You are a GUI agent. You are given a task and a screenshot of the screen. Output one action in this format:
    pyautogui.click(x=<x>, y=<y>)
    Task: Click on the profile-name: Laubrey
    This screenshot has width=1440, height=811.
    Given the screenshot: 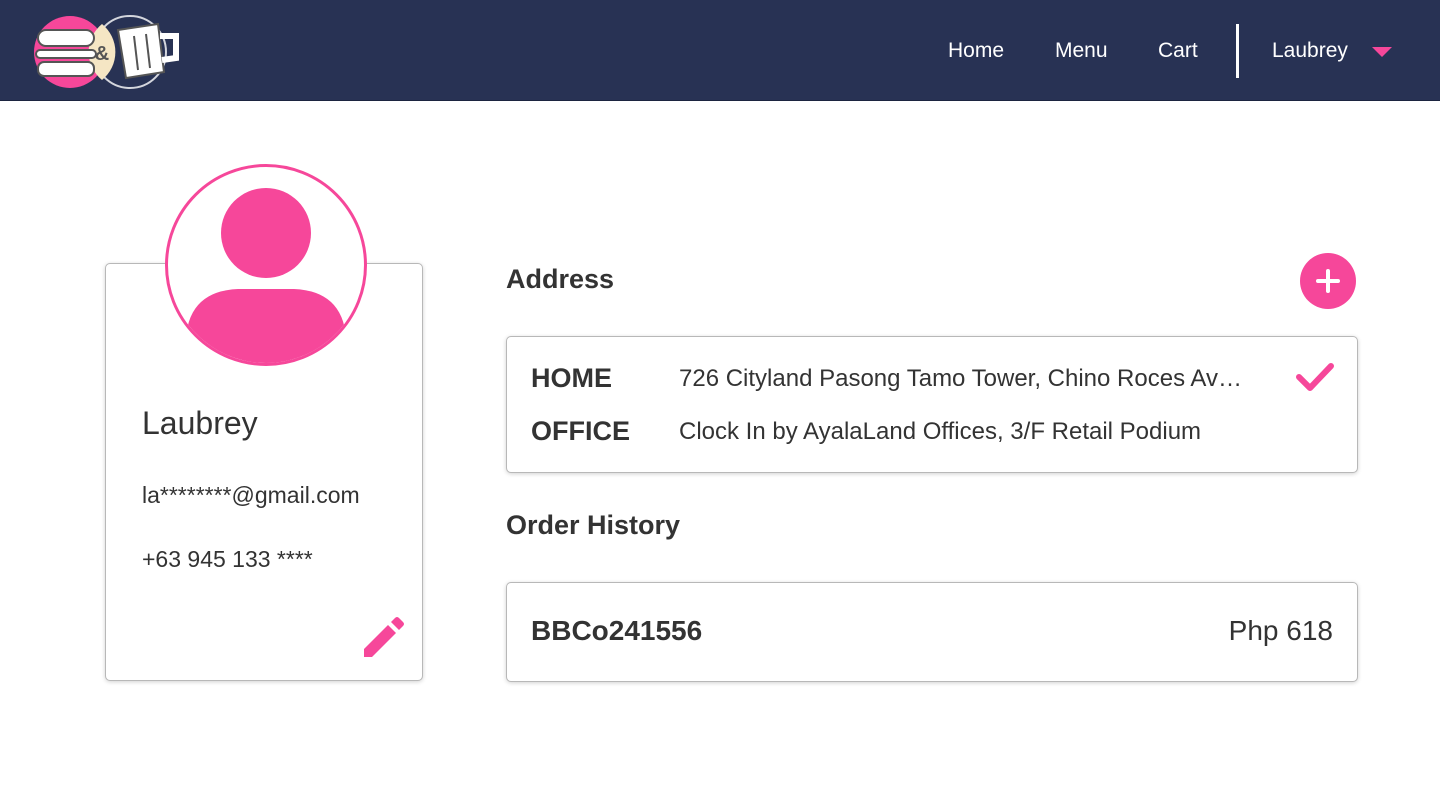 What is the action you would take?
    pyautogui.click(x=200, y=423)
    